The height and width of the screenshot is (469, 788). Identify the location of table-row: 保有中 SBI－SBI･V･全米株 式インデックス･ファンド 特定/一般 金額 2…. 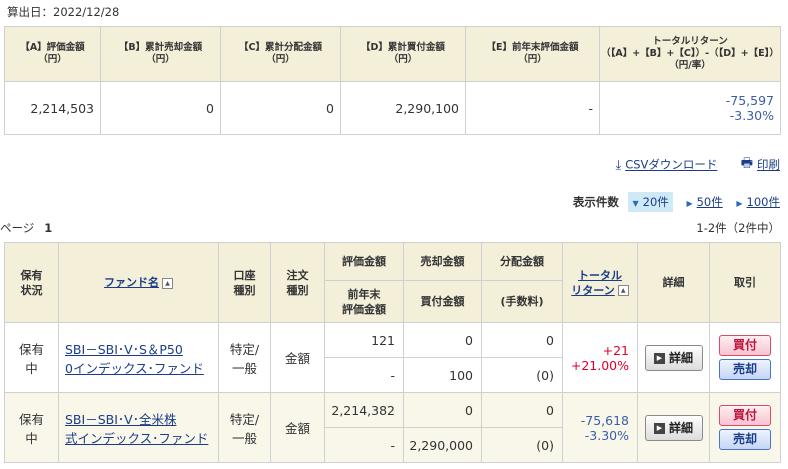
(392, 427).